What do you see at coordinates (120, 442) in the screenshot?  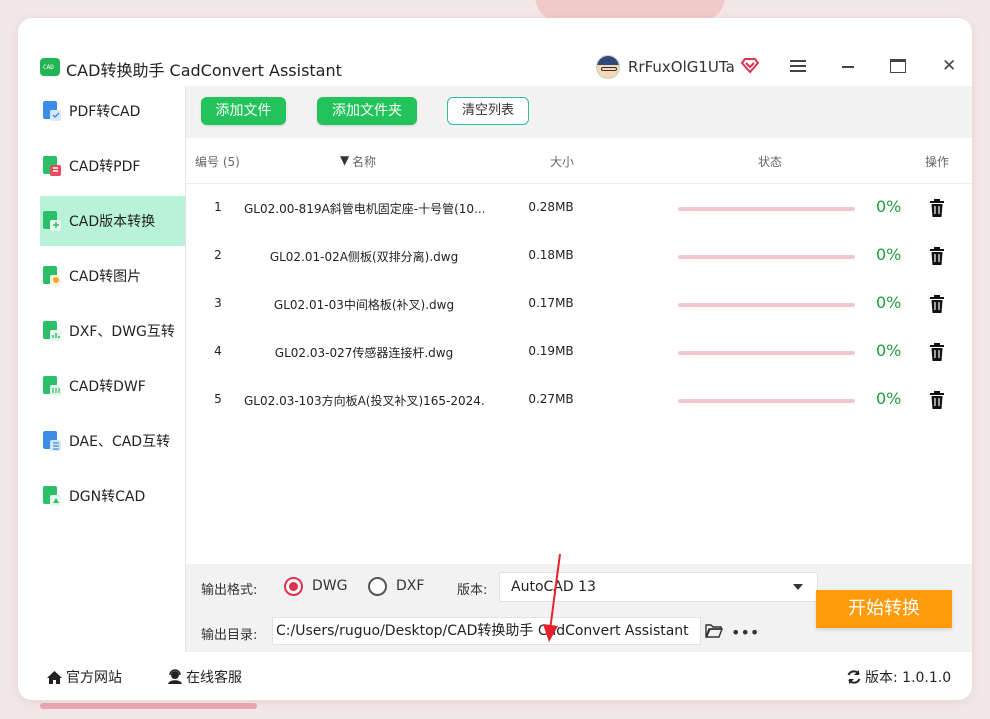 I see `sidebar-item-label: DAE、CAD互转` at bounding box center [120, 442].